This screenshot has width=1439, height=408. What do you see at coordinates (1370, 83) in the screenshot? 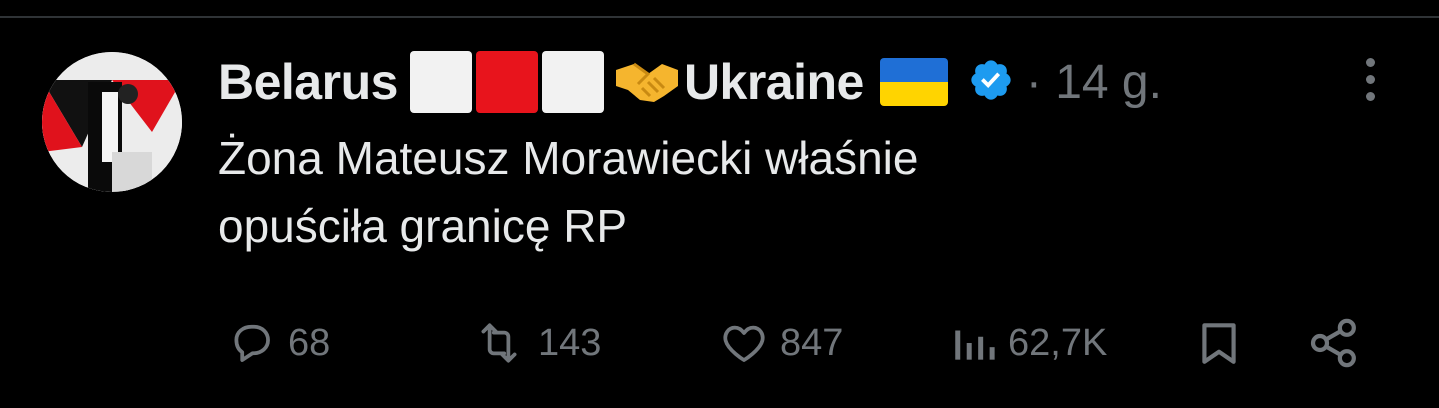
I see `more-options-icon` at bounding box center [1370, 83].